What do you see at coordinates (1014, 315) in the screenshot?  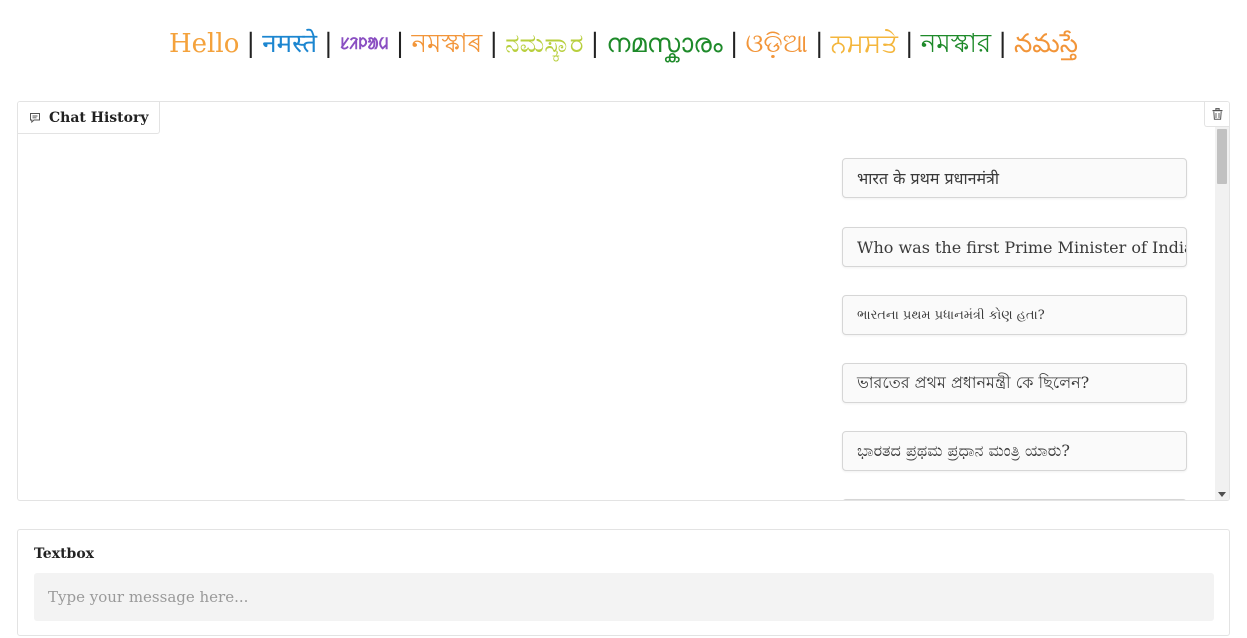 I see `chat-message: ભારતના પ્રથમ પ્રધાનમંત્રી કોણ હતા?` at bounding box center [1014, 315].